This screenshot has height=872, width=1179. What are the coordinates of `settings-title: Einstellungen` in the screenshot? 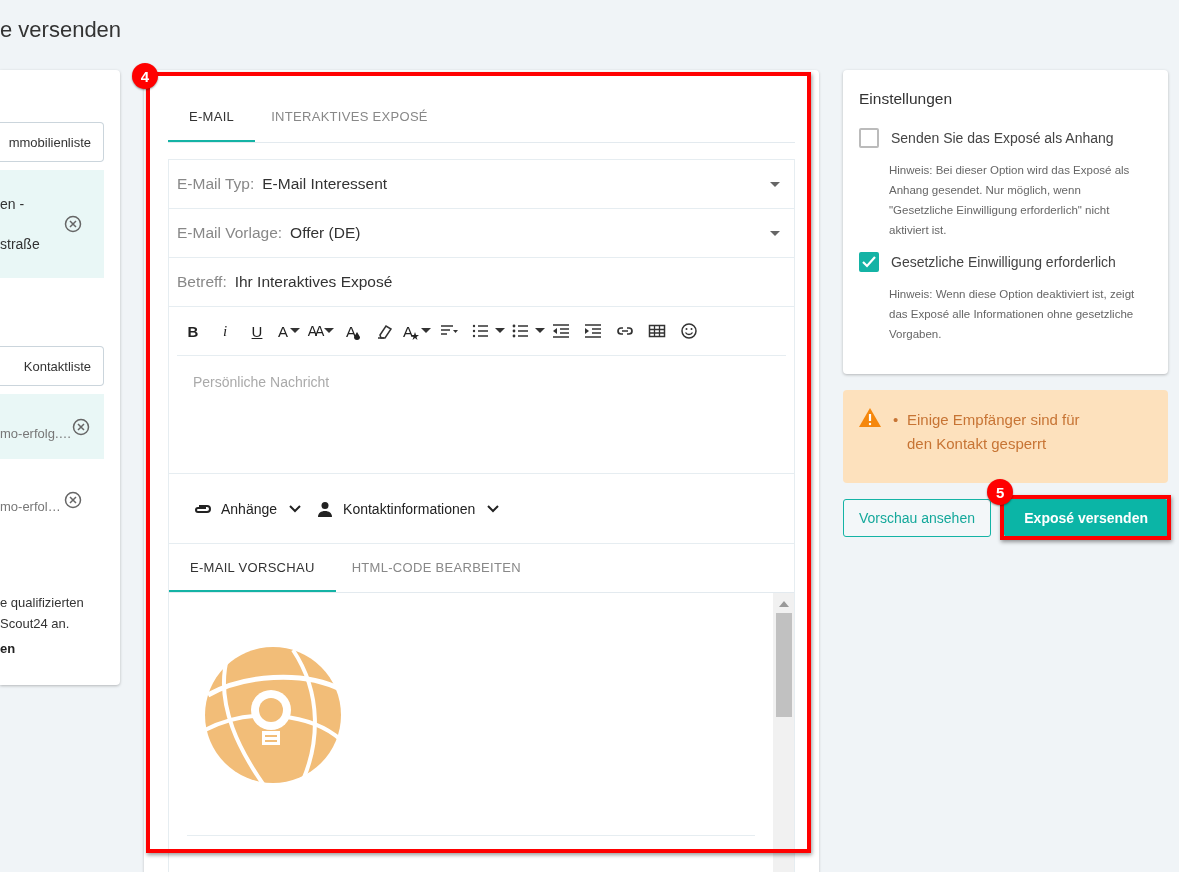 It's located at (906, 99).